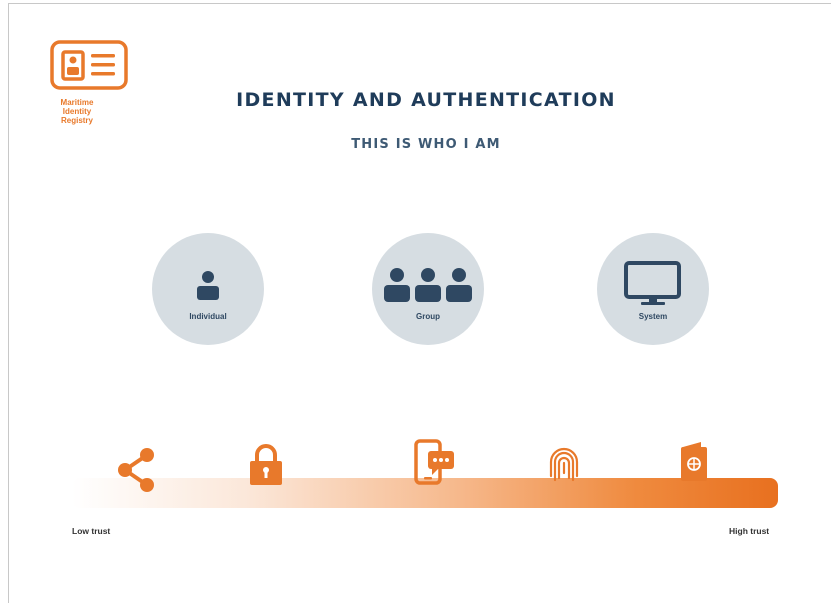 The width and height of the screenshot is (832, 603). I want to click on page-subtitle: THIS IS WHO I AM, so click(426, 144).